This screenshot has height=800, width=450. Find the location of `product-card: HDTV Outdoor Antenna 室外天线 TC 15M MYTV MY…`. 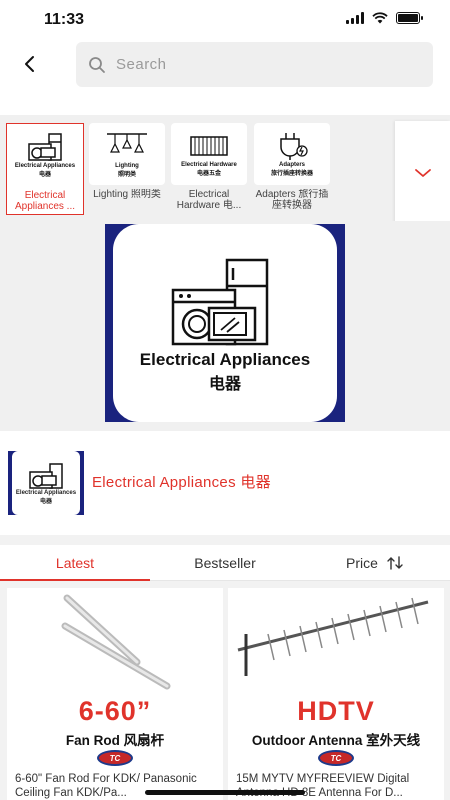

product-card: HDTV Outdoor Antenna 室外天线 TC 15M MYTV MY… is located at coordinates (336, 694).